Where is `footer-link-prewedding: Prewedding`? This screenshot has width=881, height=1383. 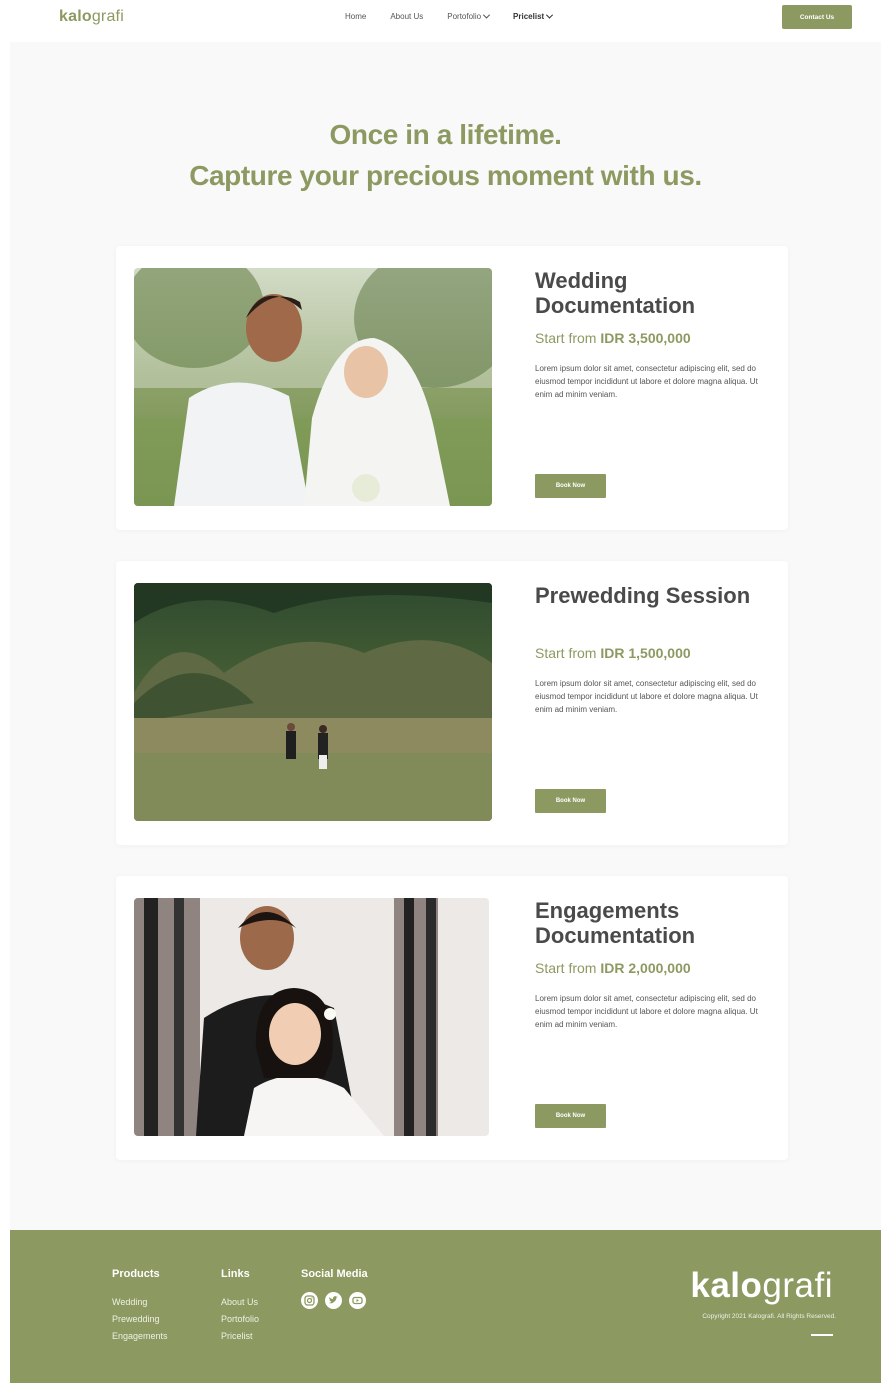 footer-link-prewedding: Prewedding is located at coordinates (140, 1319).